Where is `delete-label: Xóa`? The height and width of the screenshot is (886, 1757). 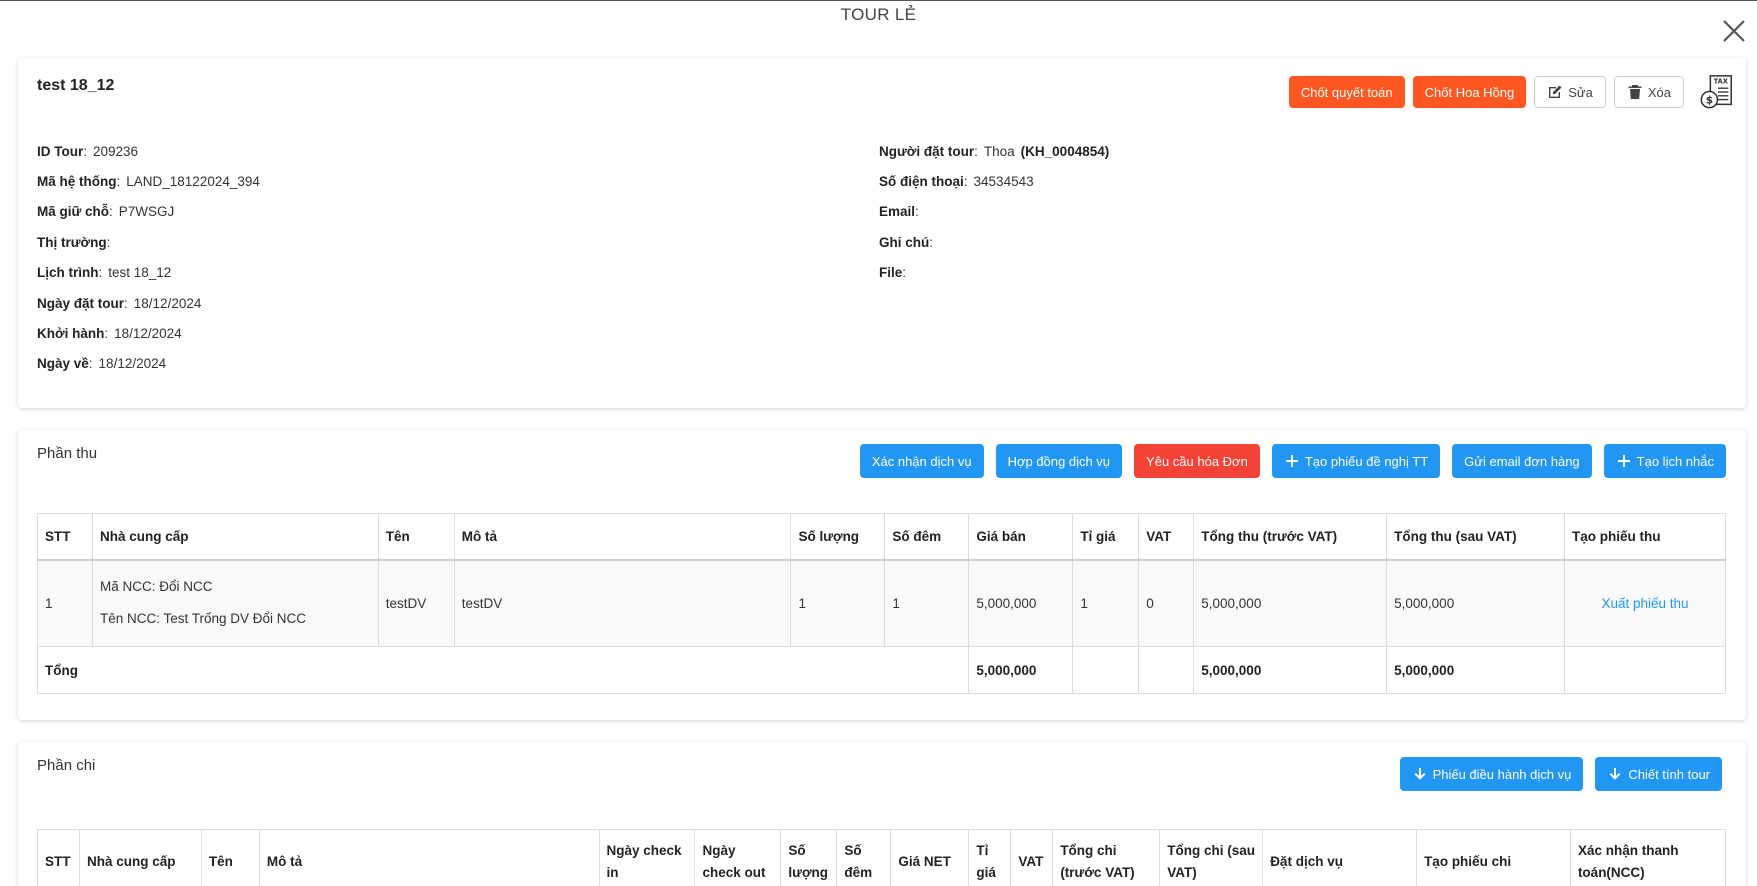
delete-label: Xóa is located at coordinates (1659, 92).